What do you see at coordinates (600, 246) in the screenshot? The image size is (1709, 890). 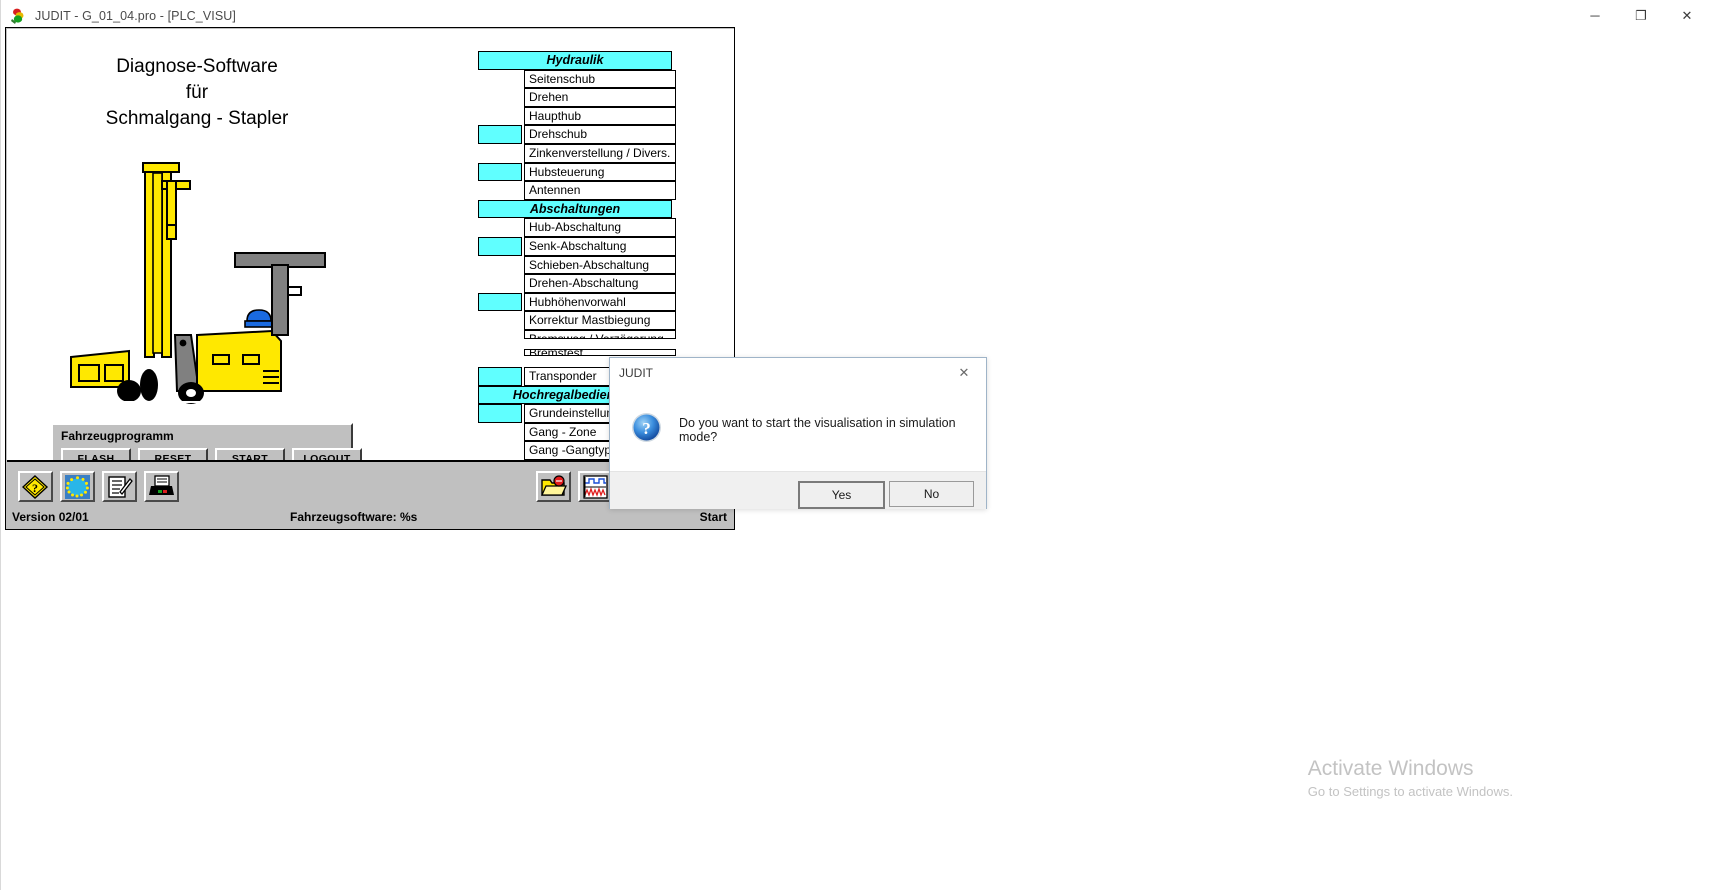 I see `menu-item-label: Senk-Abschaltung` at bounding box center [600, 246].